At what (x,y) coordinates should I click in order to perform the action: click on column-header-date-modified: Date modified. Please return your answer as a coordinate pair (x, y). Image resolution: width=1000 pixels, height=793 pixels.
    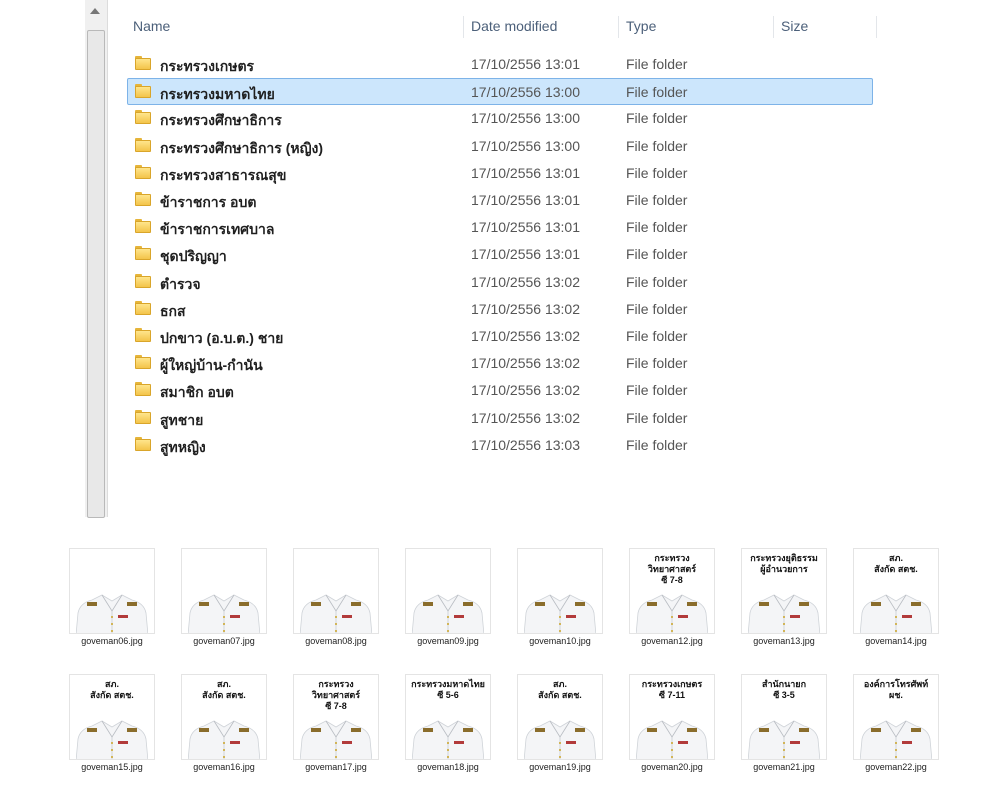
    Looking at the image, I should click on (514, 26).